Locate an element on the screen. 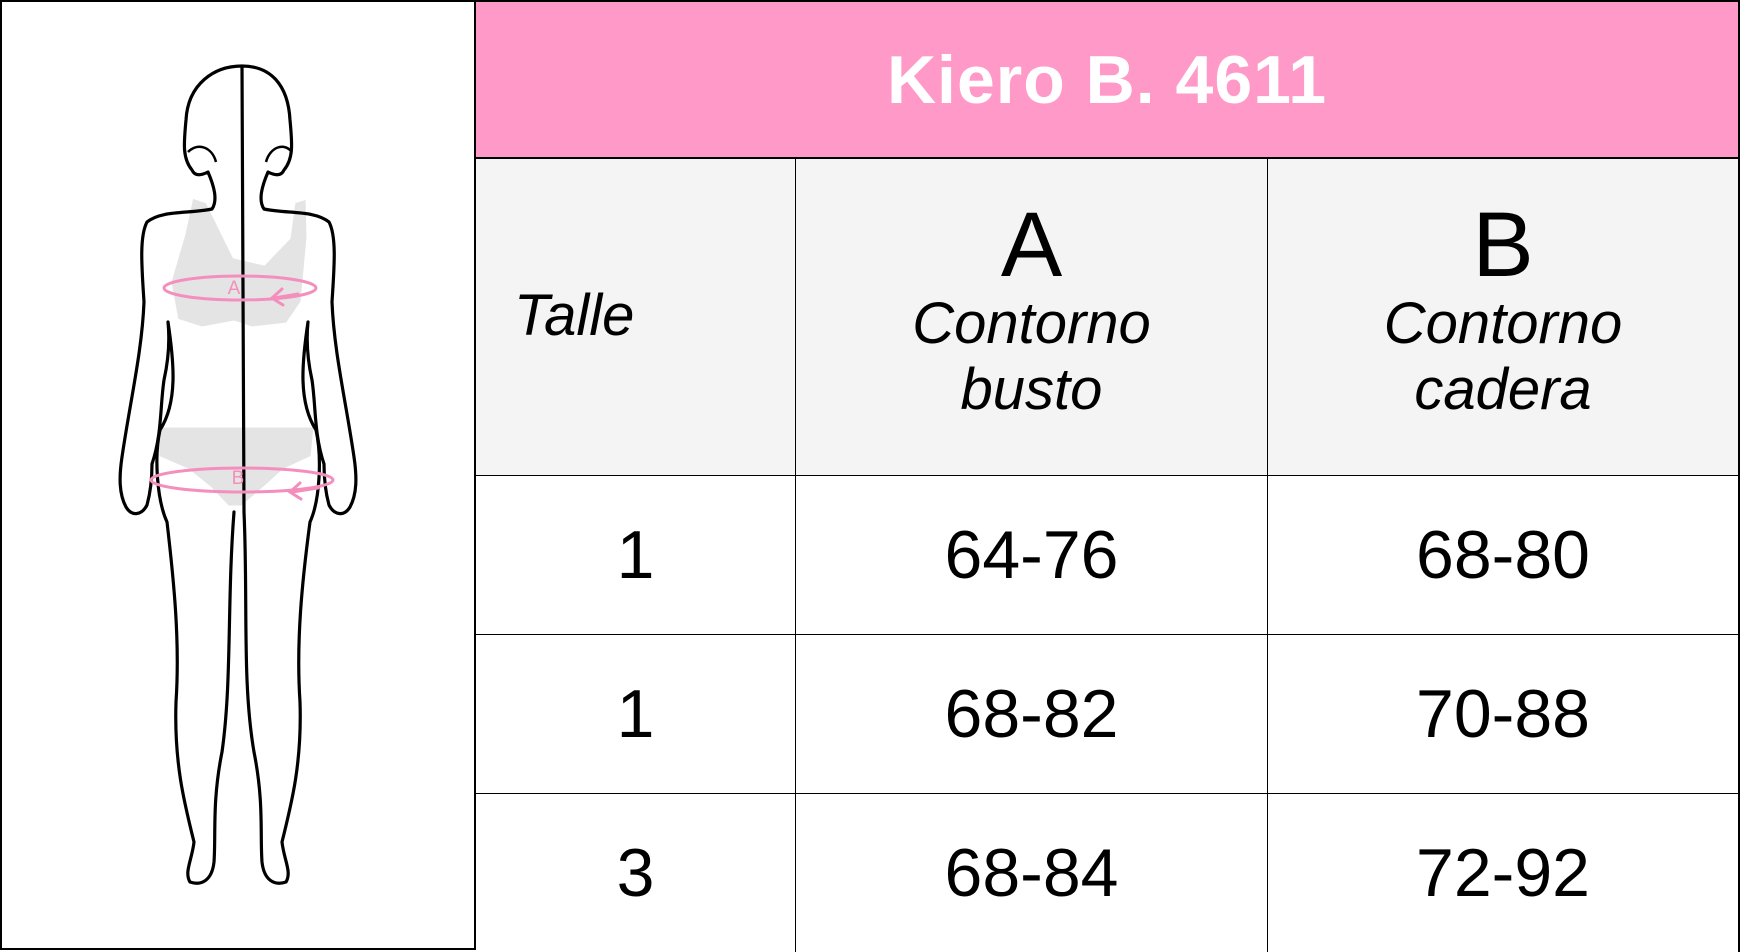  table-row-3-bust: 68-84 is located at coordinates (1032, 873).